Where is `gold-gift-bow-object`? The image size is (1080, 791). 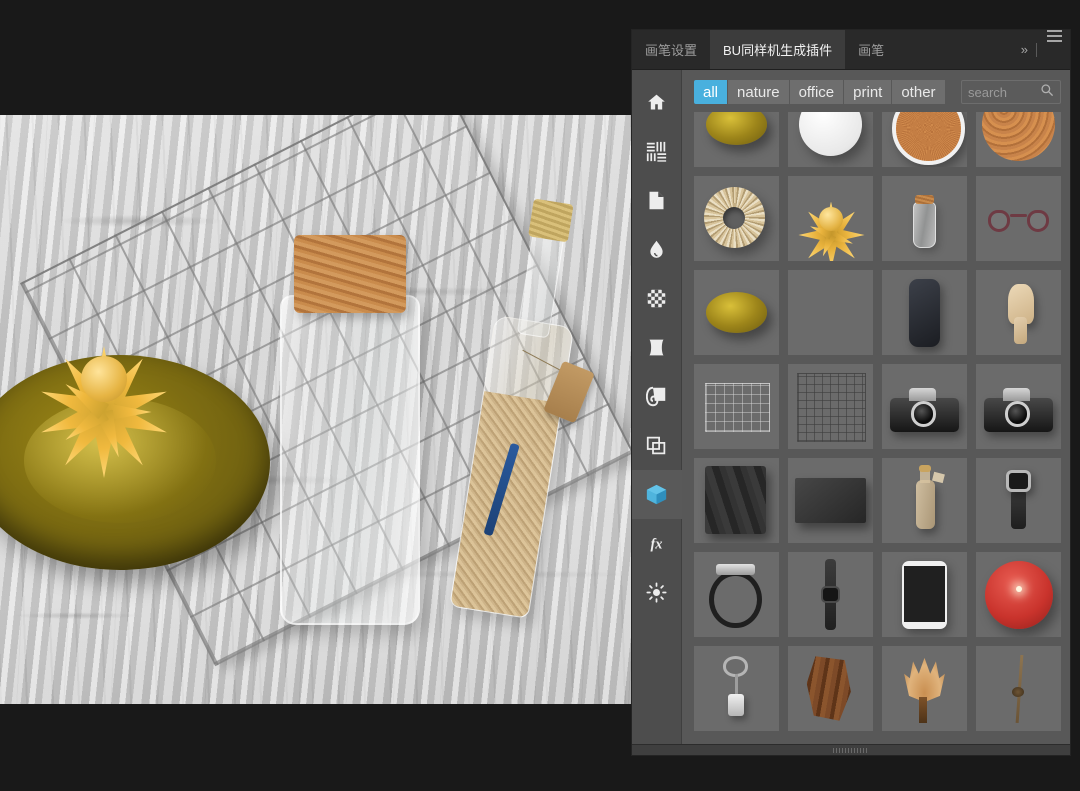
gold-gift-bow-object is located at coordinates (104, 379).